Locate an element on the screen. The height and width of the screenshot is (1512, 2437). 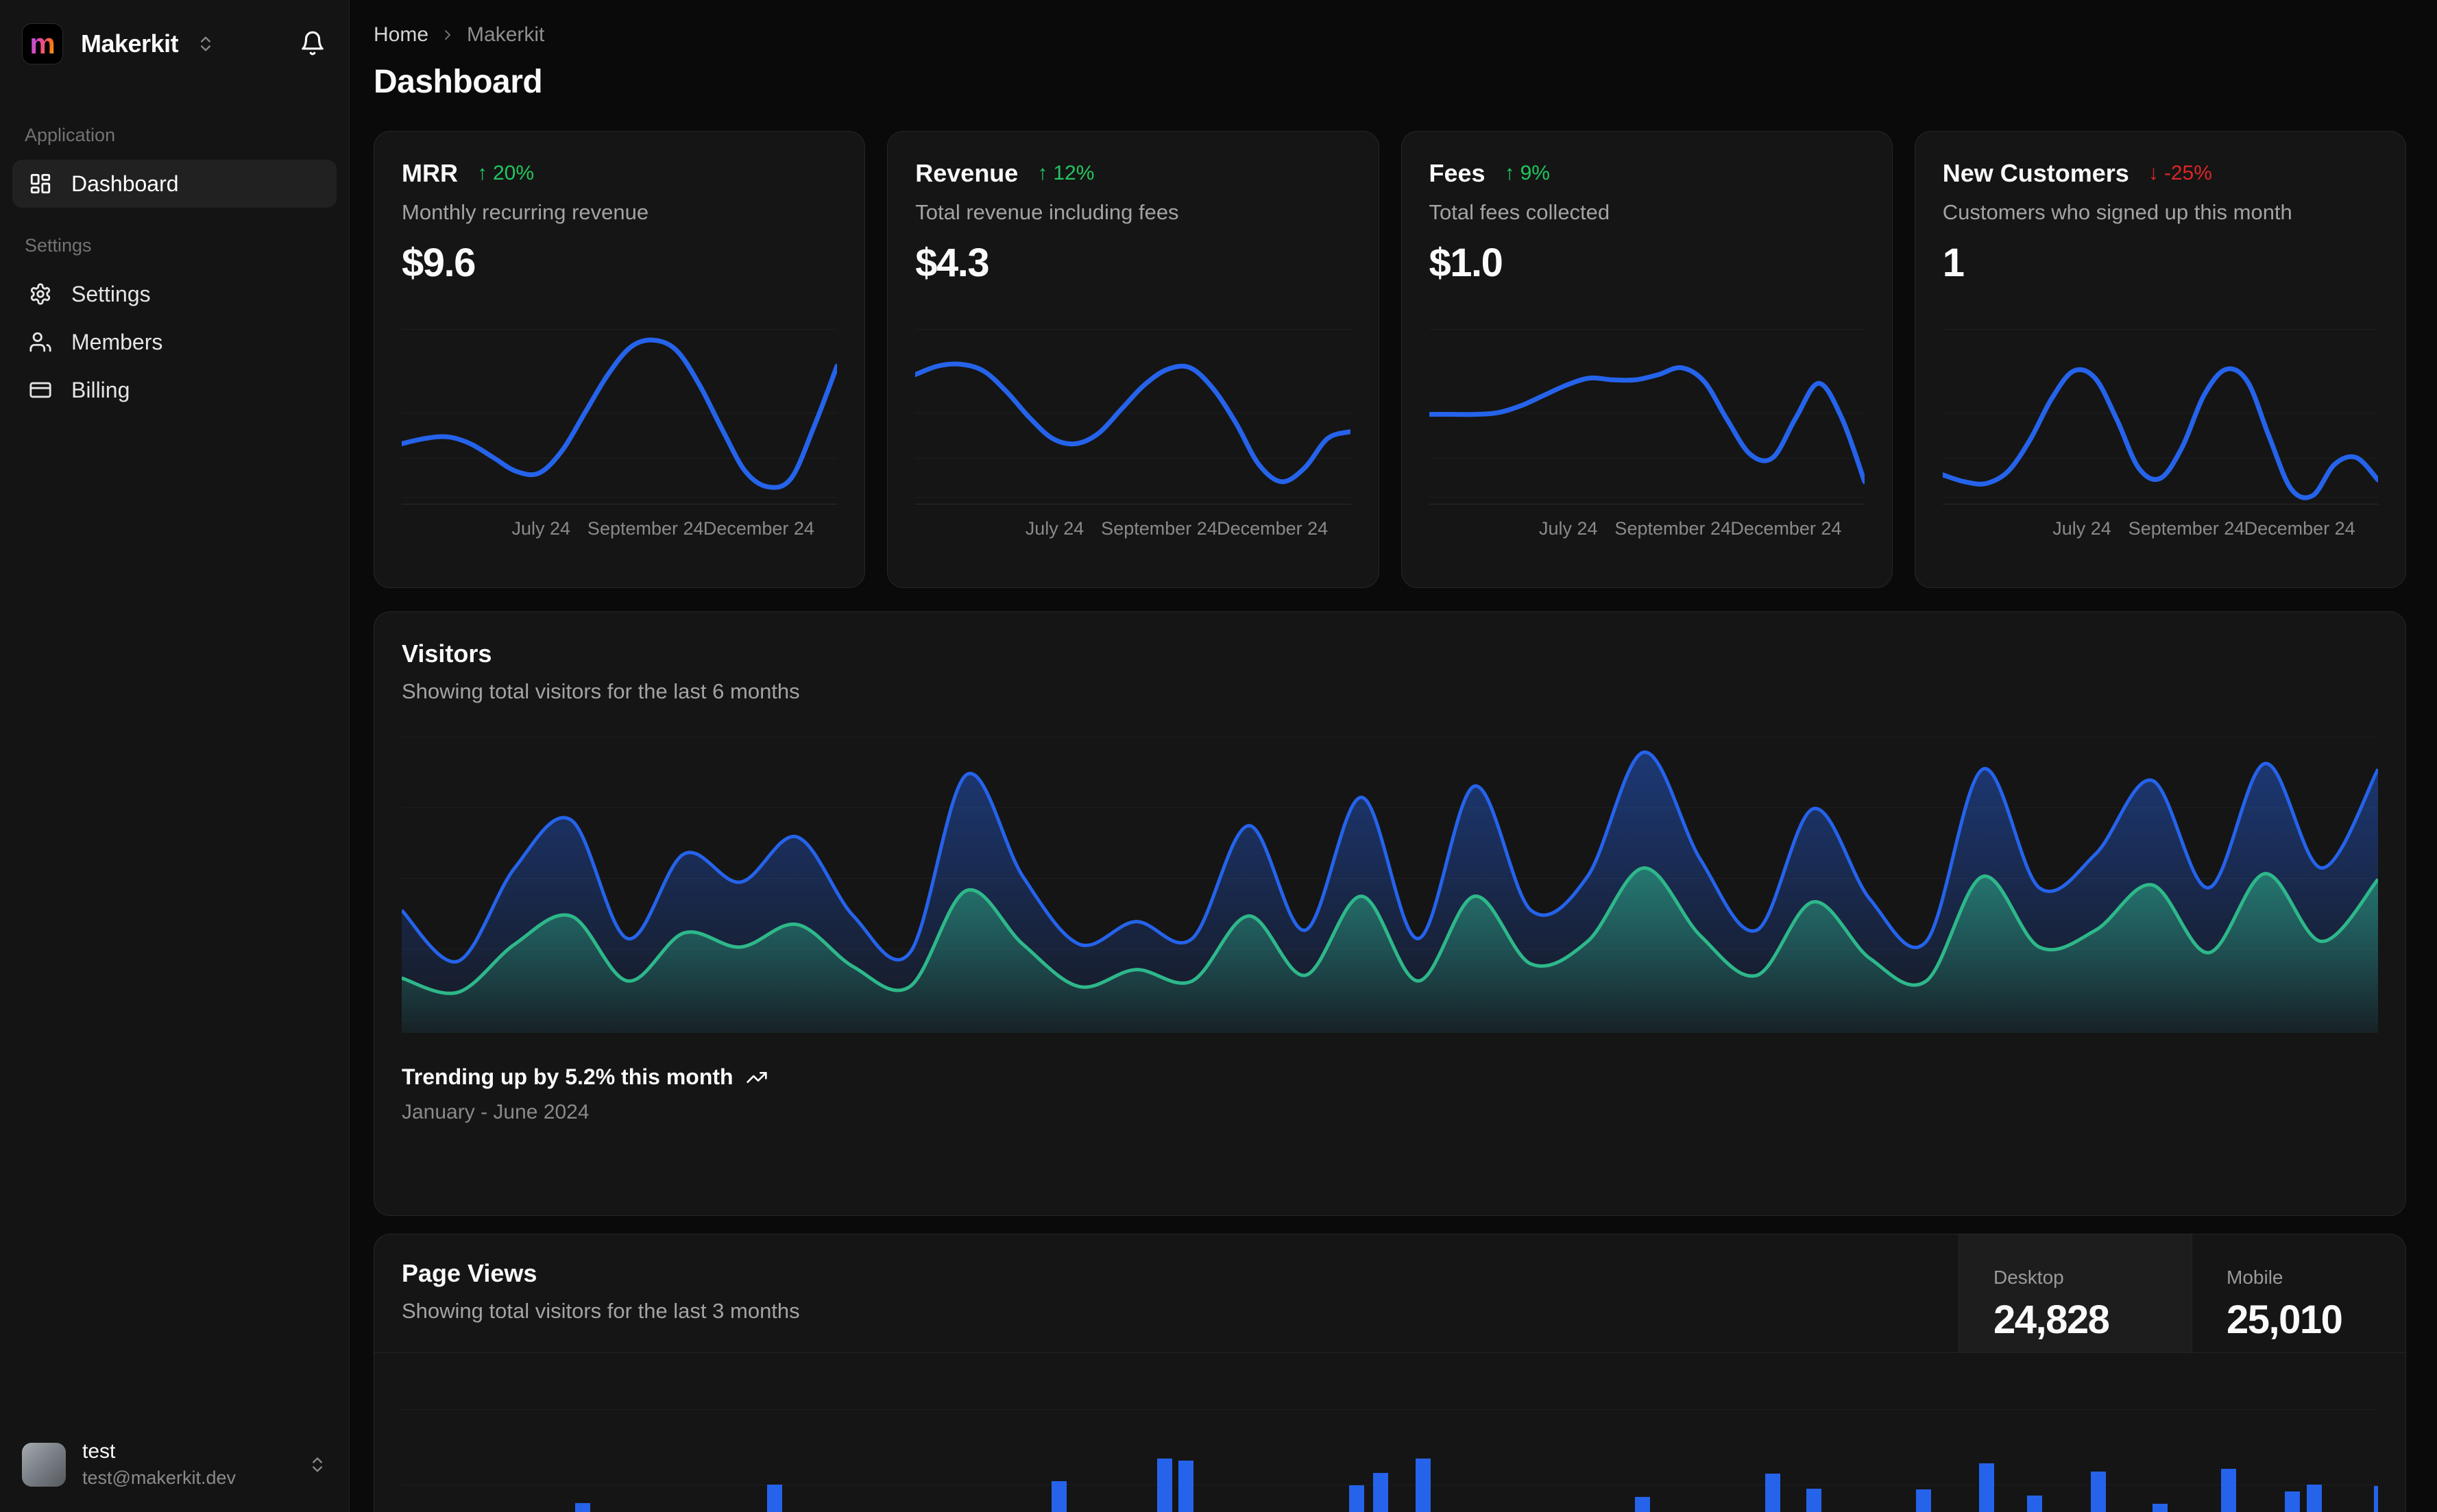
bell-icon is located at coordinates (313, 43).